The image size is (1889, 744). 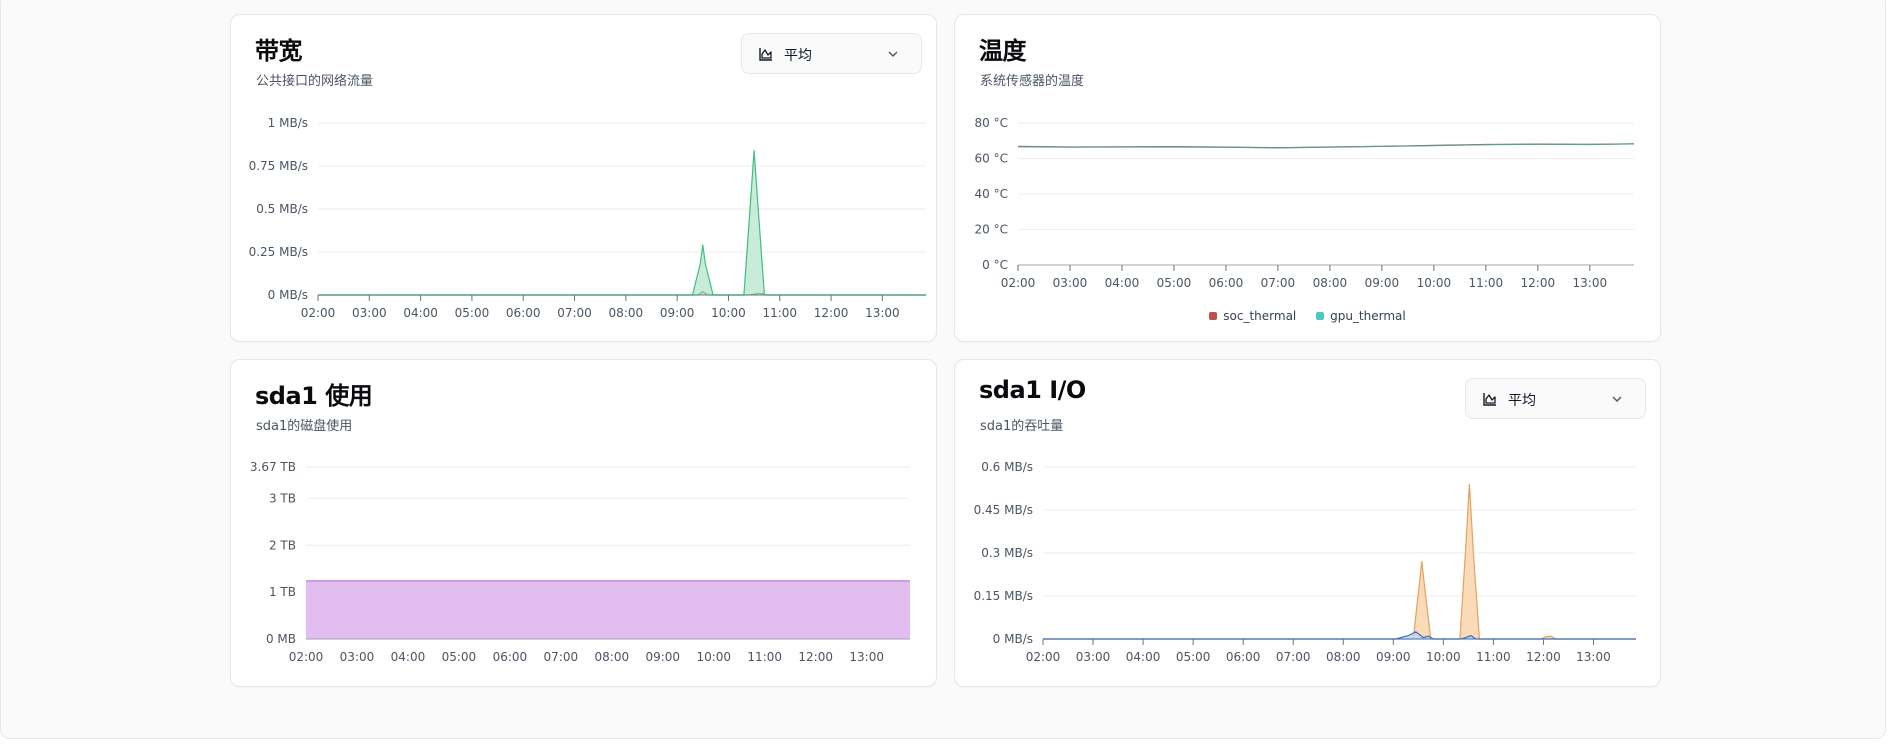 I want to click on legend-label: soc_thermal, so click(x=1260, y=316).